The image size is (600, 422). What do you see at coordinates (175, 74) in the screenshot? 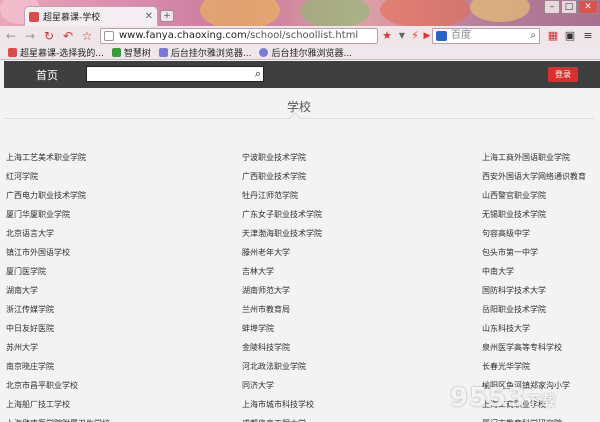
I see `site-search-input: ⌕` at bounding box center [175, 74].